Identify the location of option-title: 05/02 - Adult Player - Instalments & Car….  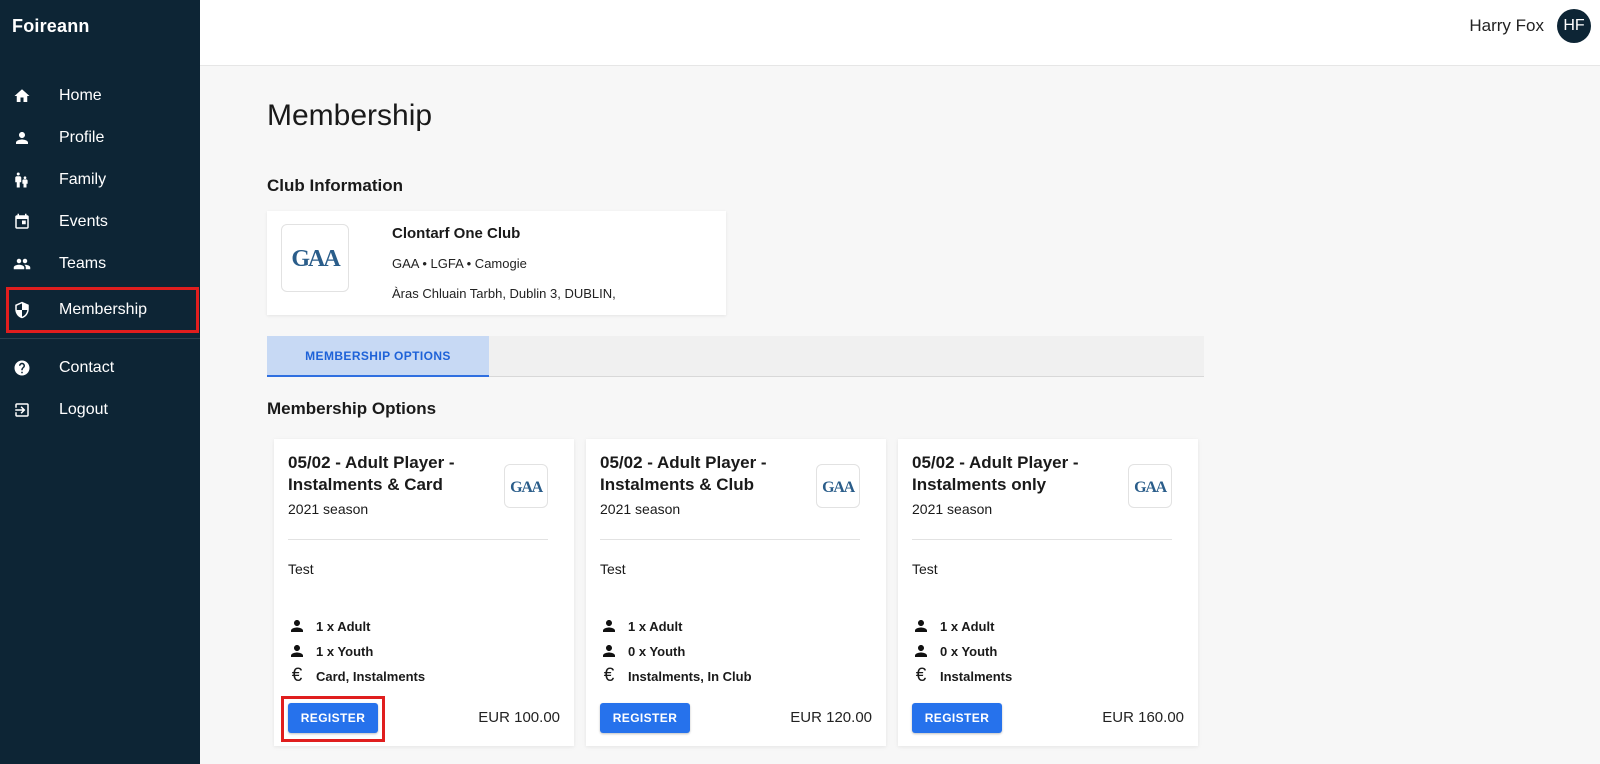
(371, 473).